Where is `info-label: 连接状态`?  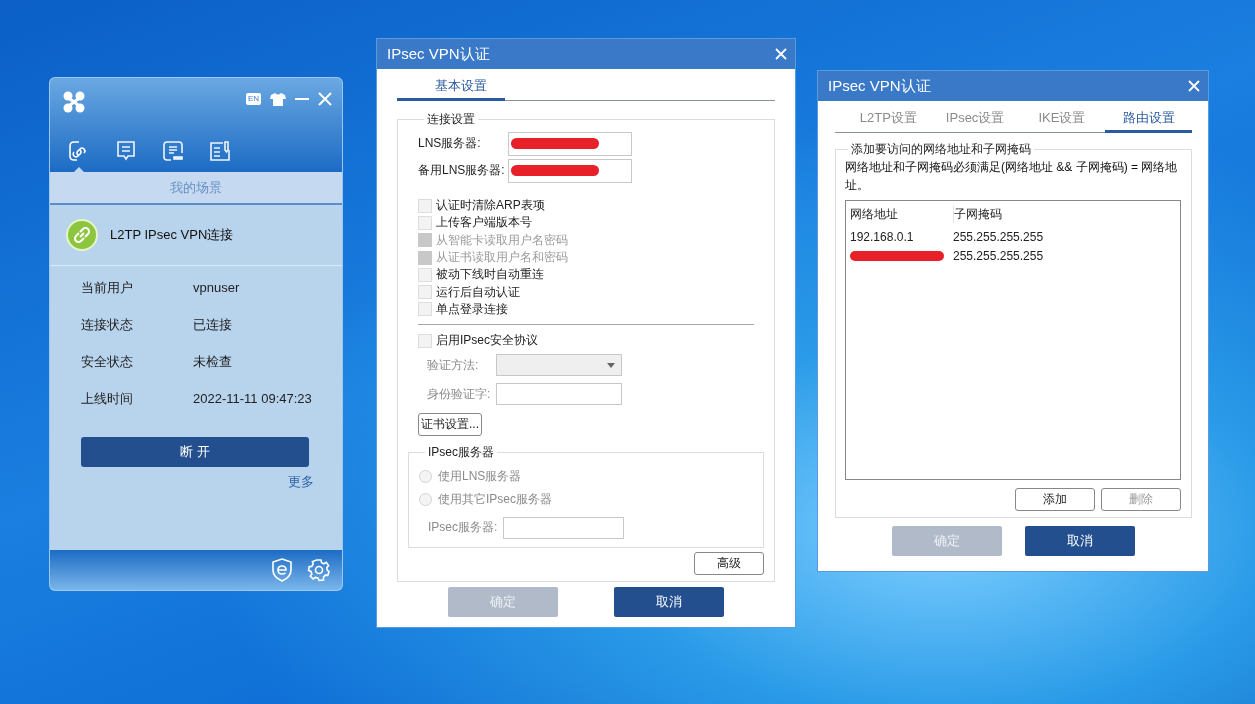
info-label: 连接状态 is located at coordinates (107, 324).